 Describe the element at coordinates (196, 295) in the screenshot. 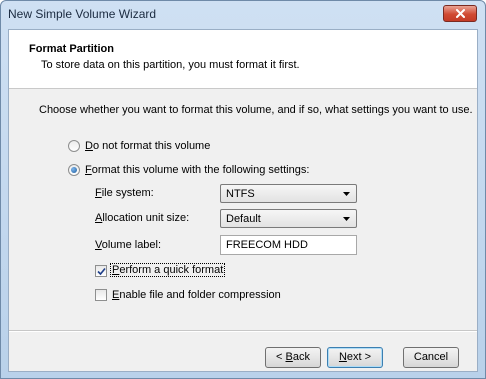

I see `compression-label: Enable file and folder compression` at that location.